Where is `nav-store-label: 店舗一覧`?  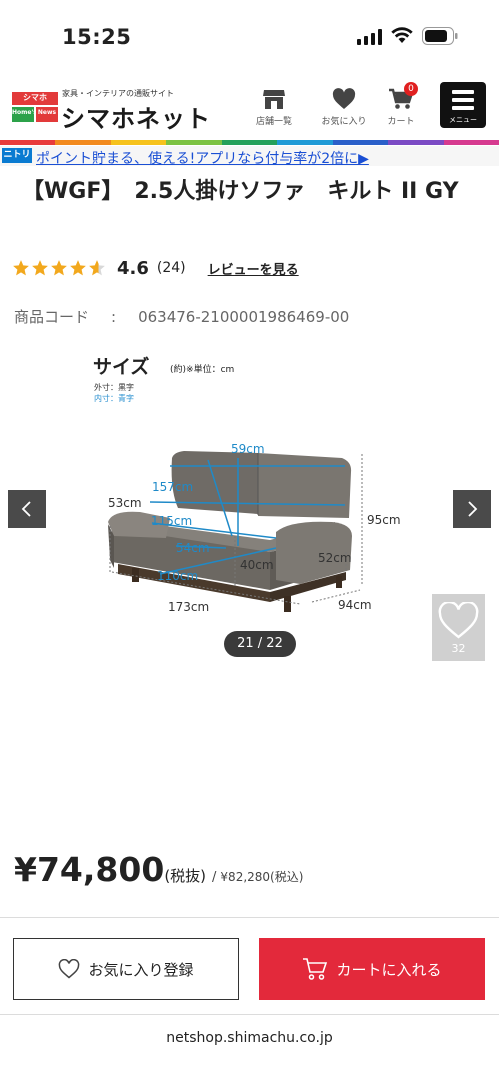 nav-store-label: 店舗一覧 is located at coordinates (273, 122).